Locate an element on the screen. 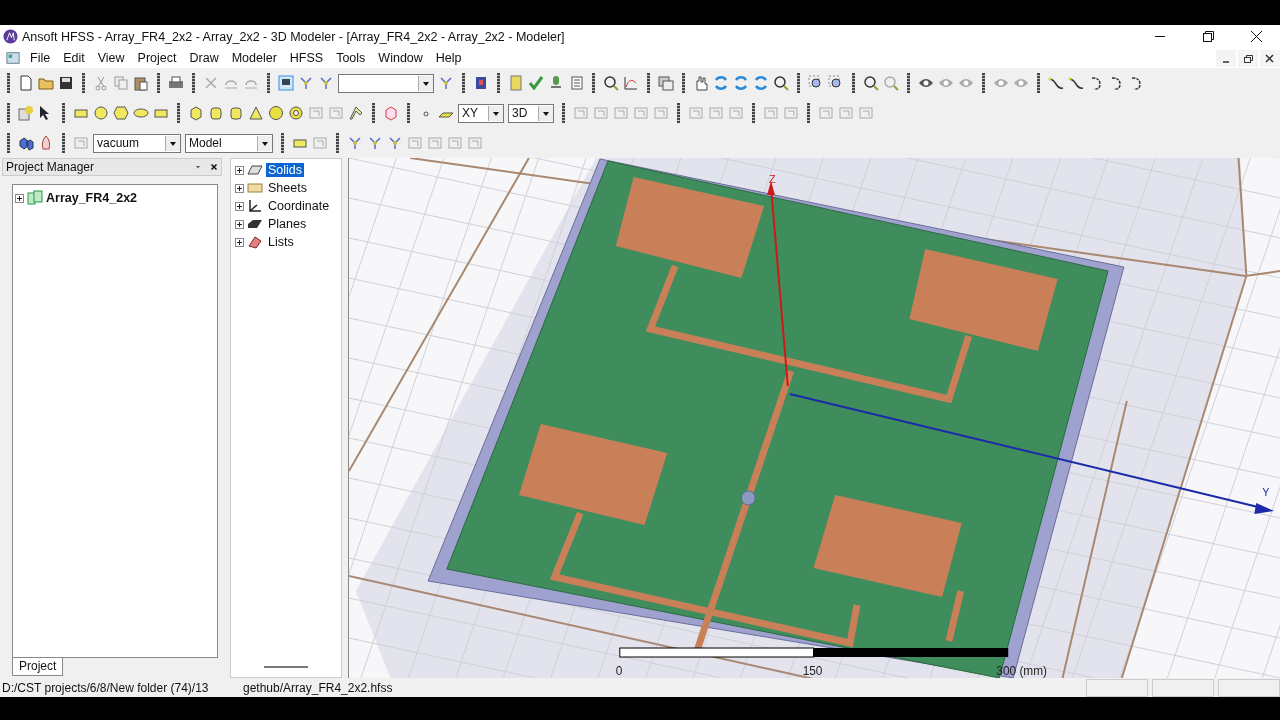 The height and width of the screenshot is (720, 1280). dropdown: vacuum is located at coordinates (137, 143).